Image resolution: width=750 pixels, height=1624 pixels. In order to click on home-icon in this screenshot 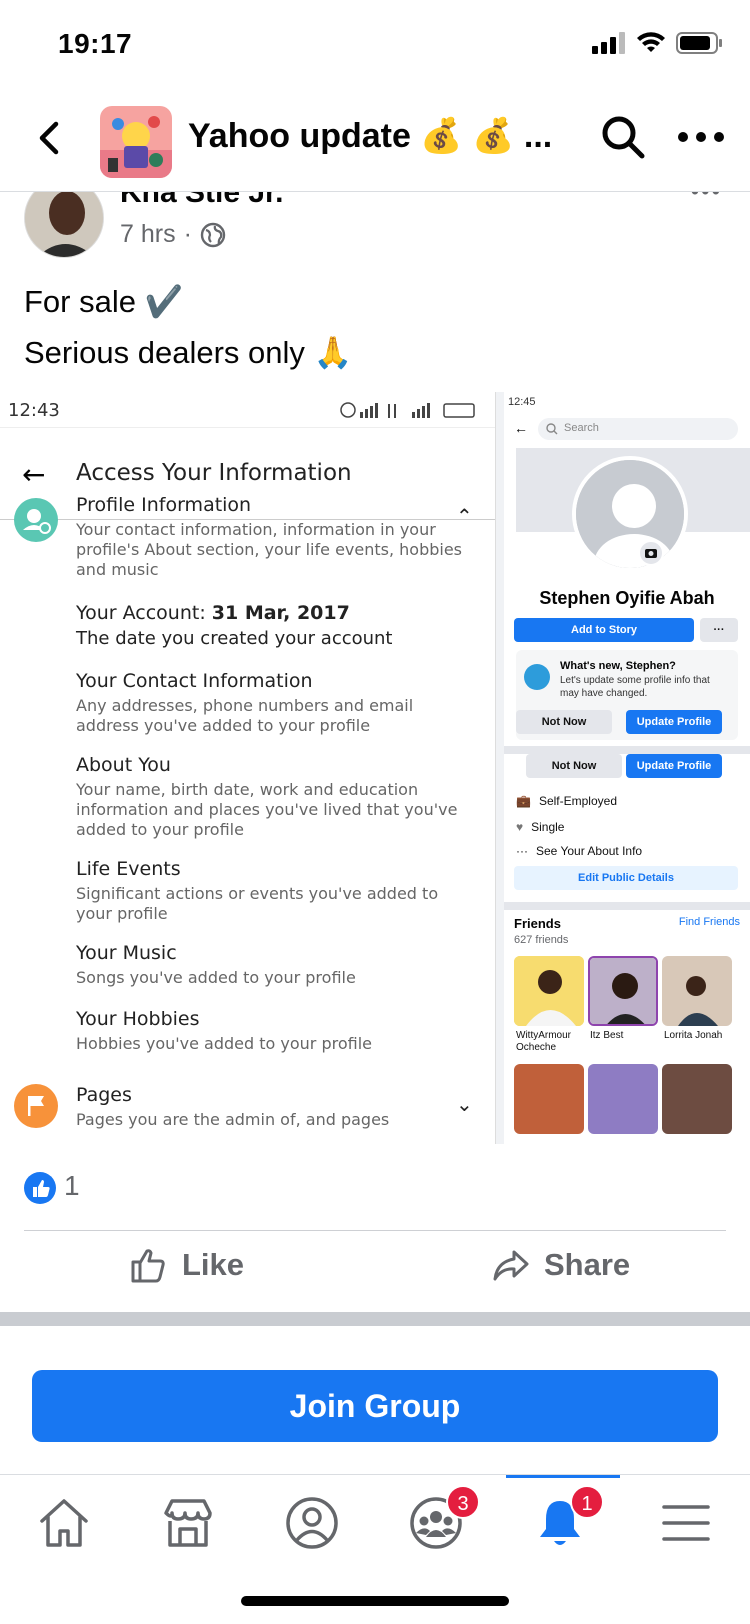, I will do `click(64, 1523)`.